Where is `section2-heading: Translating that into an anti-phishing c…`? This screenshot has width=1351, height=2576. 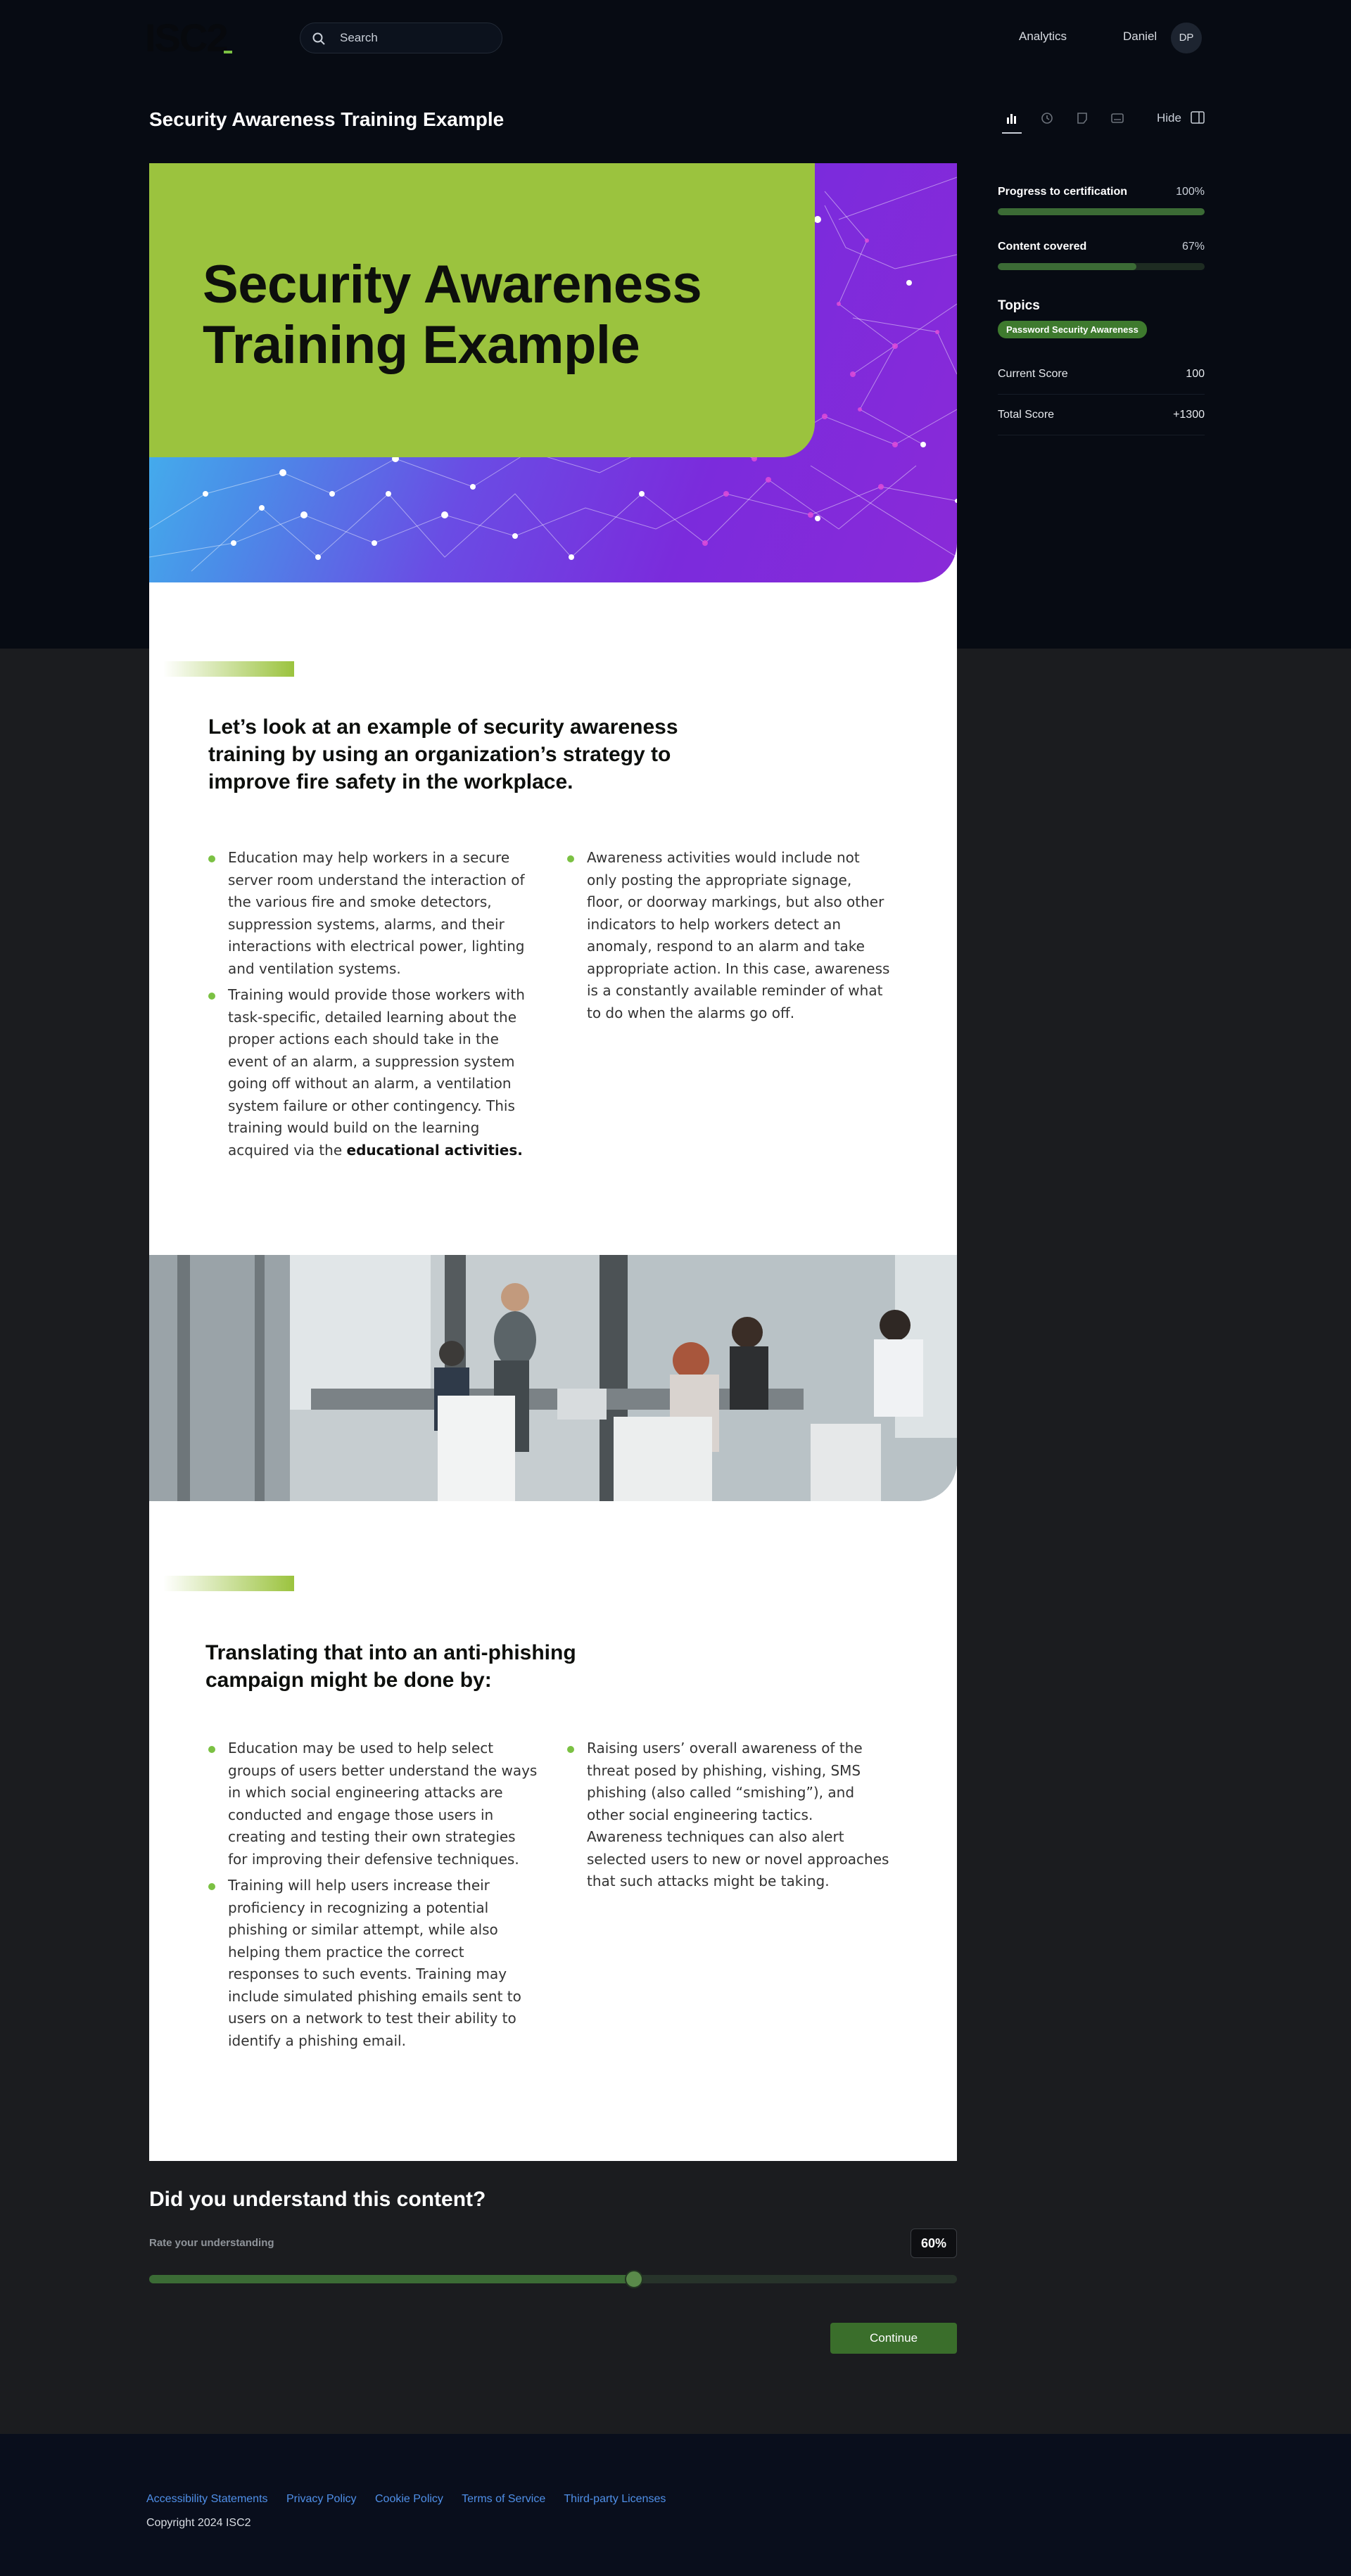
section2-heading: Translating that into an anti-phishing c… is located at coordinates (391, 1666).